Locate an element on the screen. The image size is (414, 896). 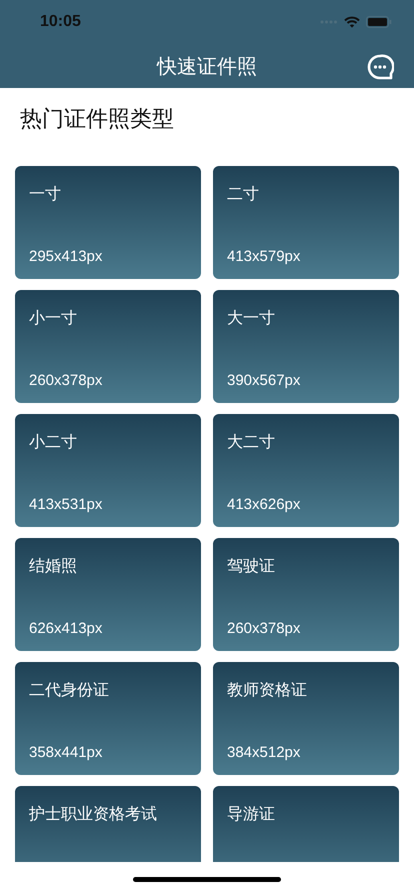
photo-type-card: 二寸 413x579px is located at coordinates (306, 222).